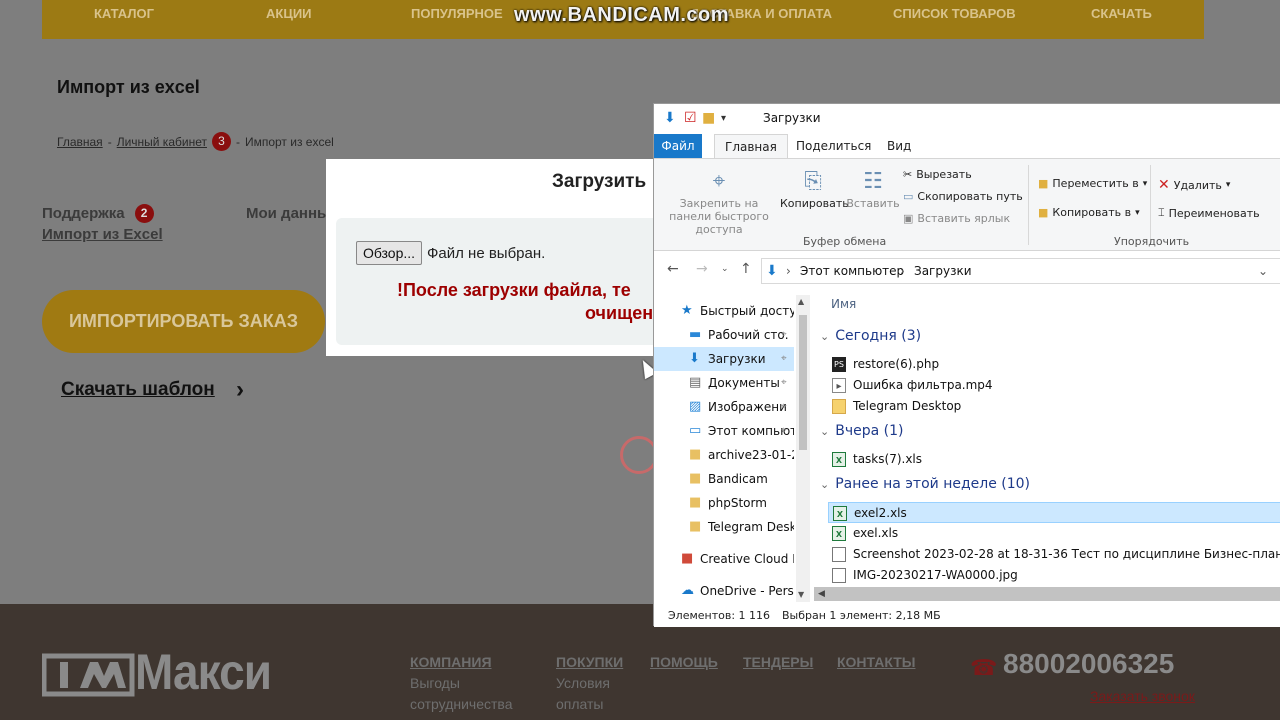 This screenshot has height=720, width=1280. Describe the element at coordinates (839, 385) in the screenshot. I see `video-file-icon: ▸` at that location.